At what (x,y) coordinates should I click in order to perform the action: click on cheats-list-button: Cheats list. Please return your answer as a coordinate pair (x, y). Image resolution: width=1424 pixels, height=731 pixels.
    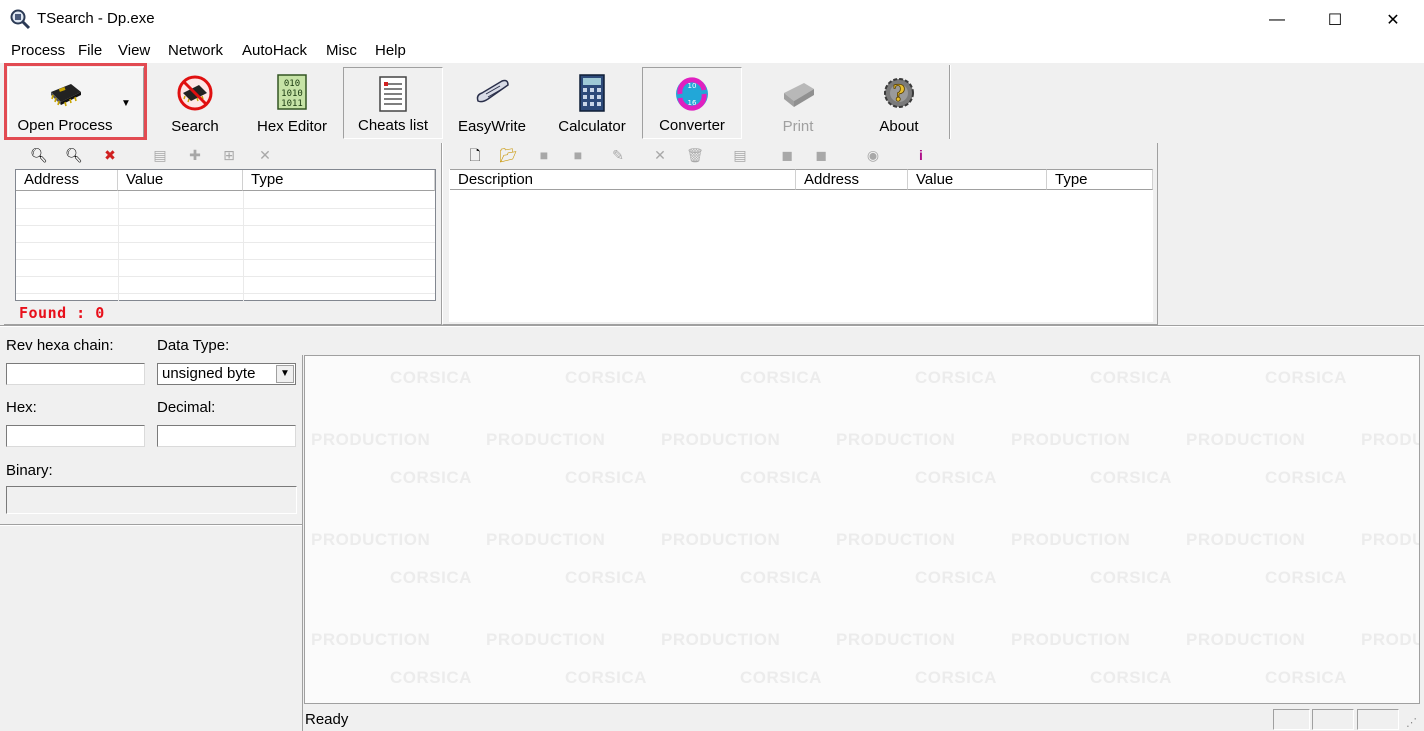
    Looking at the image, I should click on (393, 103).